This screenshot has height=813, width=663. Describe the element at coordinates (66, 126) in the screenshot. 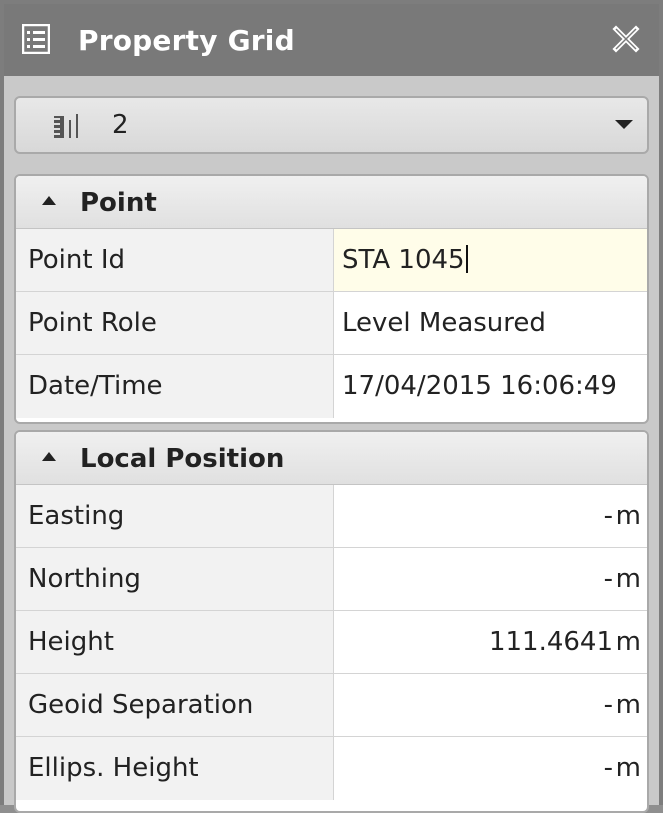

I see `level-staff-icon` at that location.